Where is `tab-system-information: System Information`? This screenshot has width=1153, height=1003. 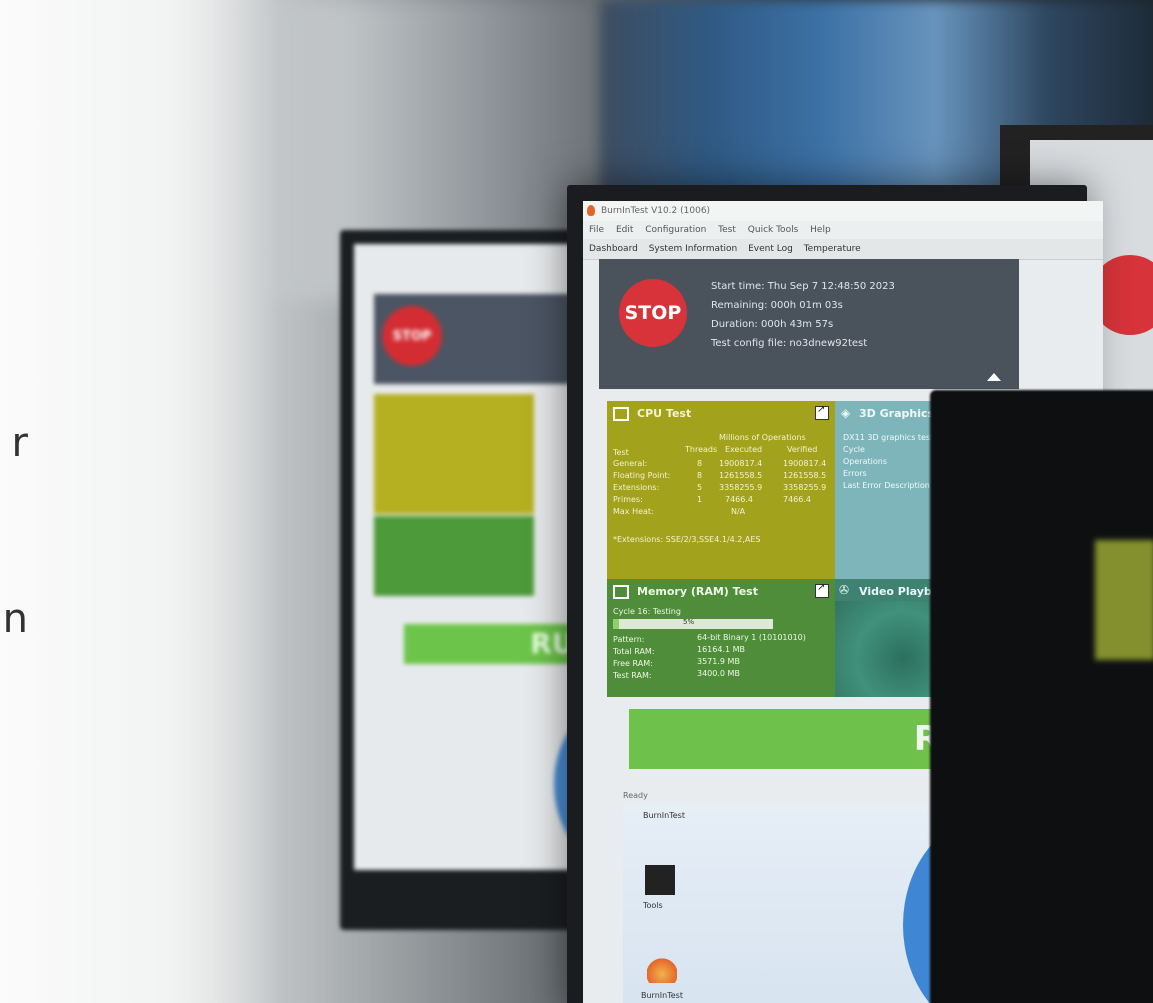
tab-system-information: System Information is located at coordinates (693, 249).